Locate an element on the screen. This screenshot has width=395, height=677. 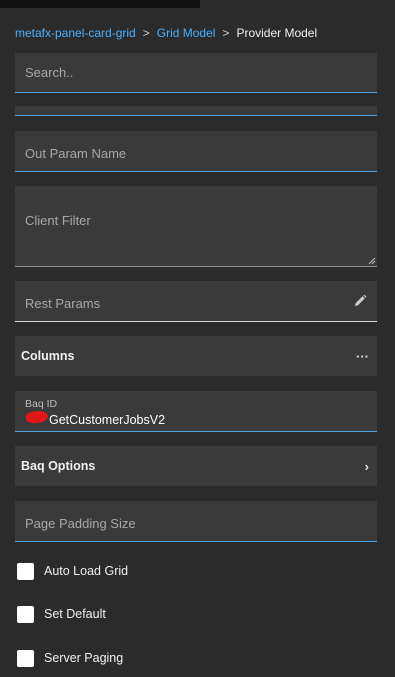
columns-section: Columns ··· is located at coordinates (196, 356).